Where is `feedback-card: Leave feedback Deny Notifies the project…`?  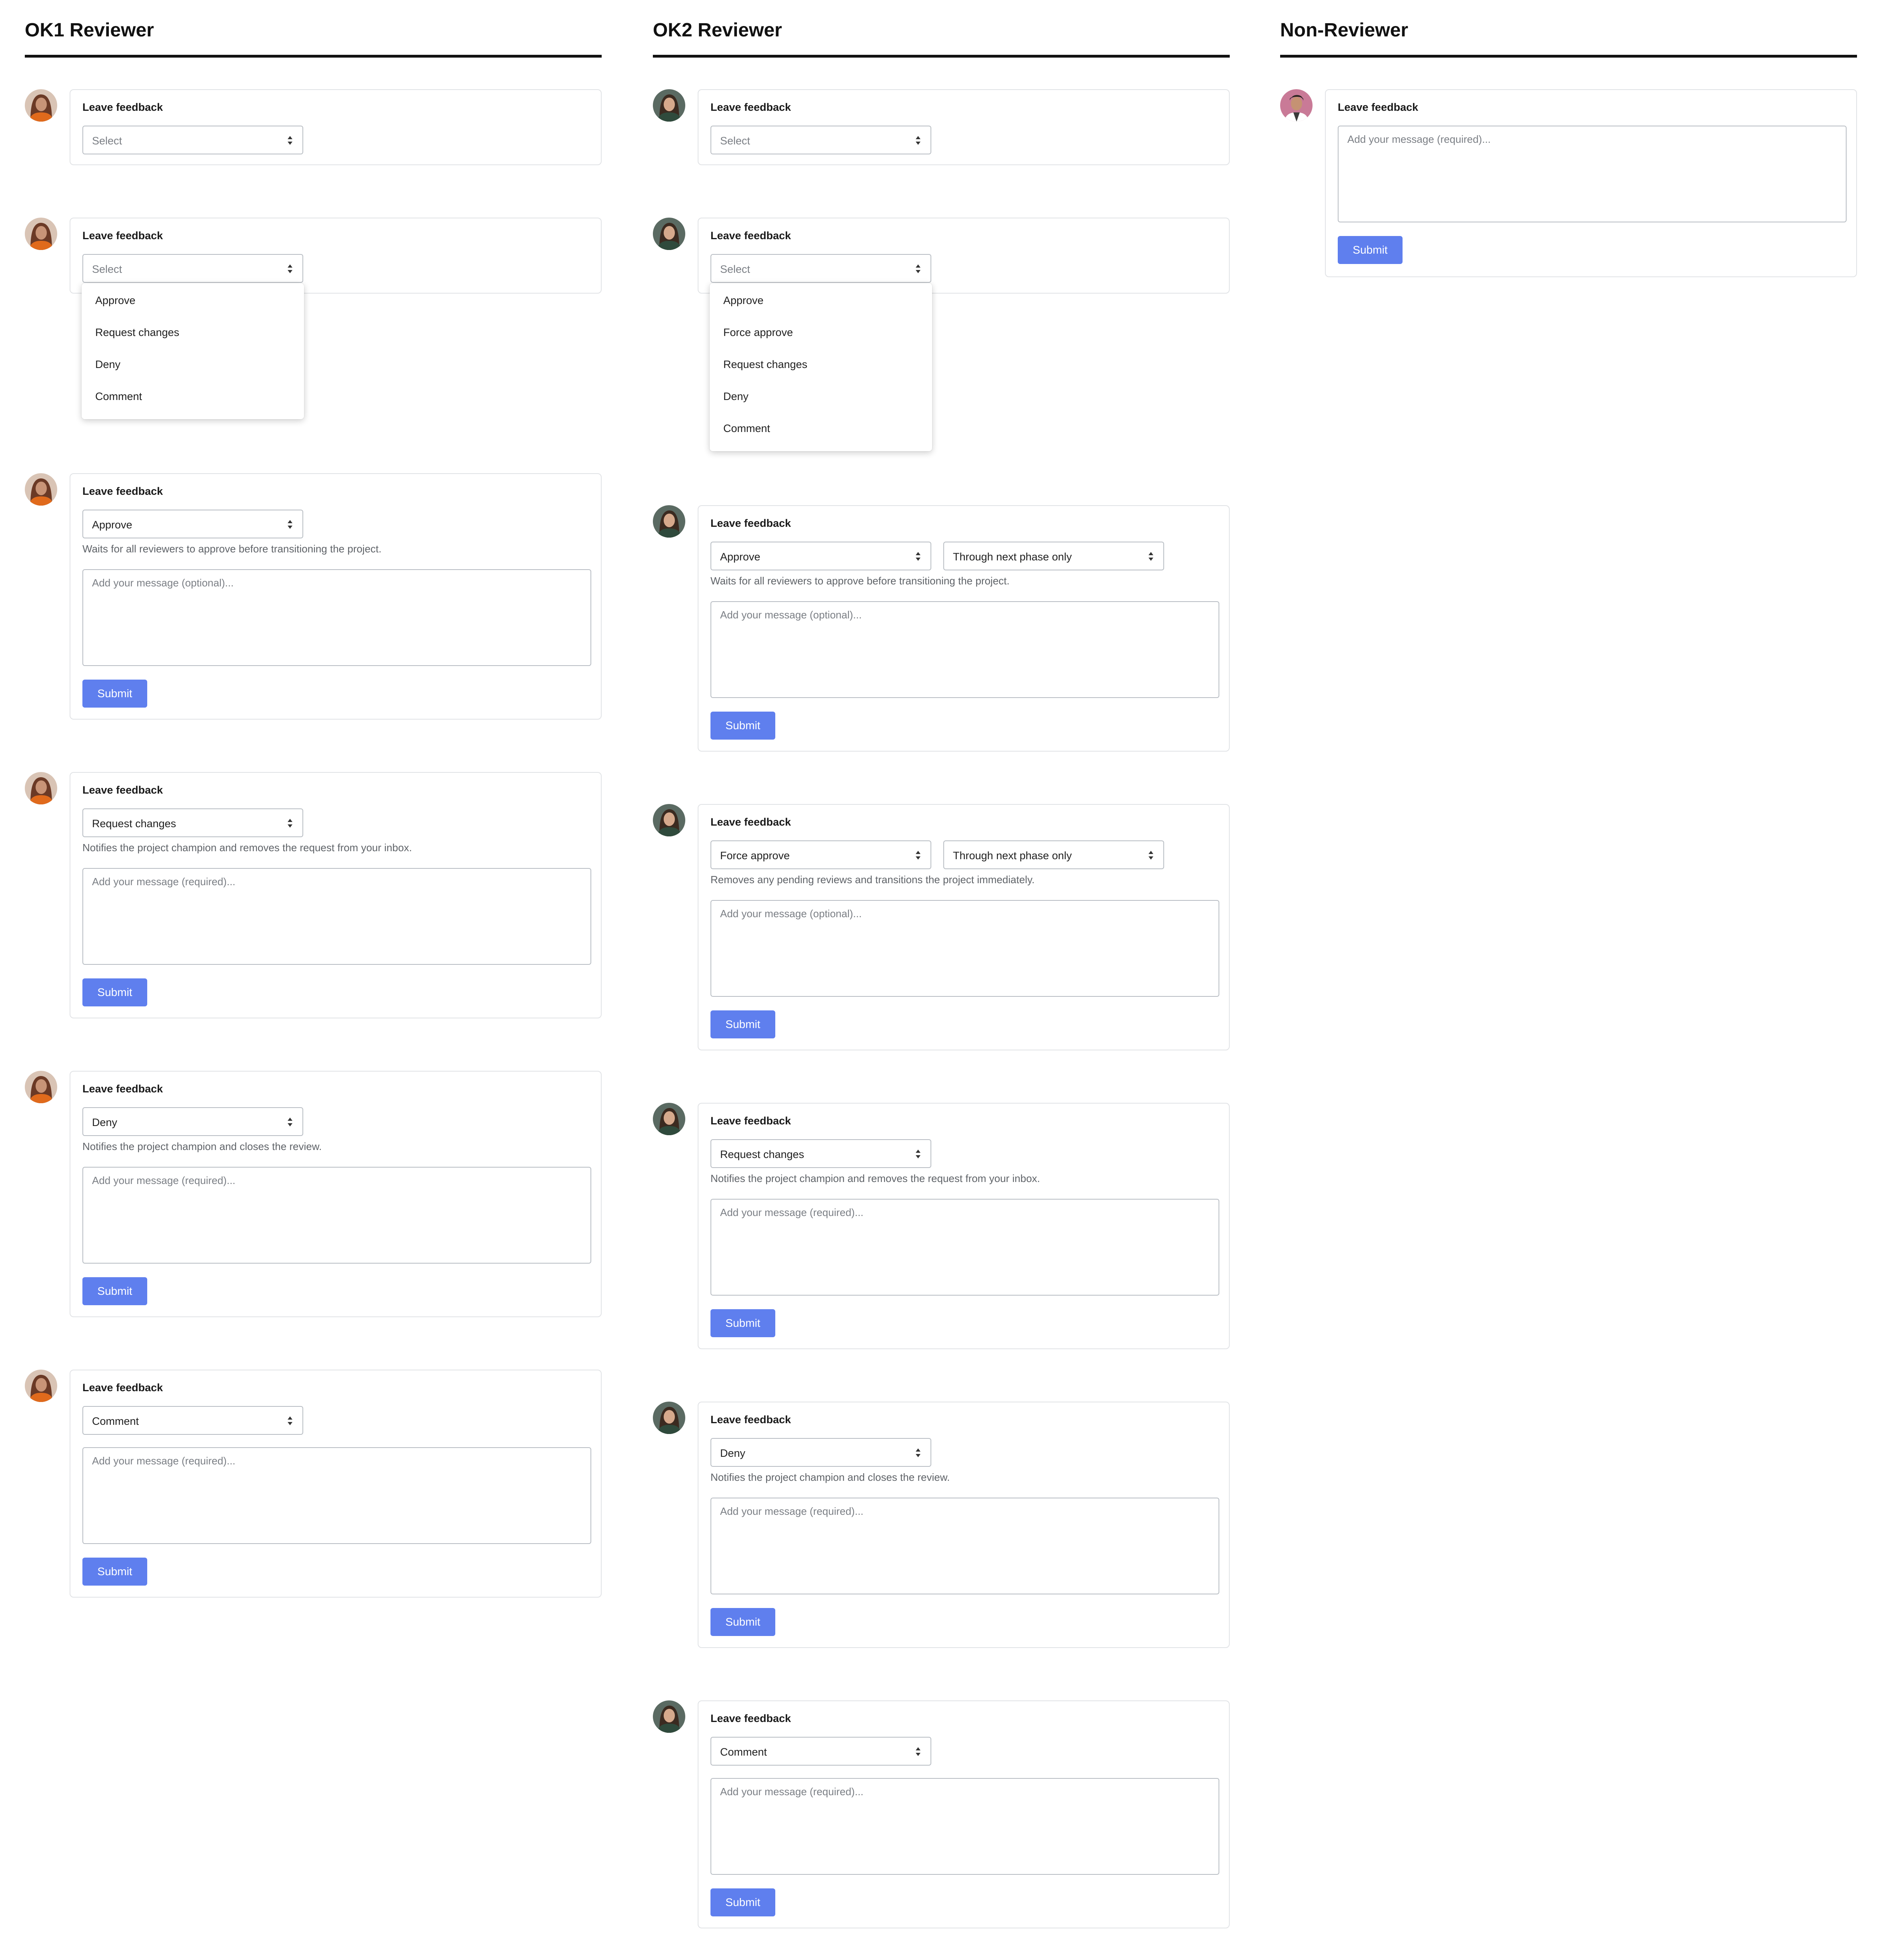
feedback-card: Leave feedback Deny Notifies the project… is located at coordinates (336, 1194).